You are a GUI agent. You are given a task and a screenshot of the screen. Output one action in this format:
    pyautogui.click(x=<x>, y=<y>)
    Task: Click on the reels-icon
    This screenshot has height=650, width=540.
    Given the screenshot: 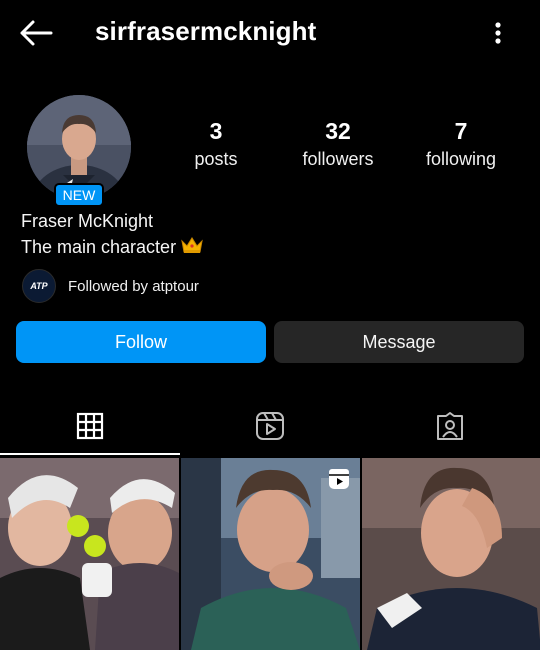 What is the action you would take?
    pyautogui.click(x=270, y=426)
    